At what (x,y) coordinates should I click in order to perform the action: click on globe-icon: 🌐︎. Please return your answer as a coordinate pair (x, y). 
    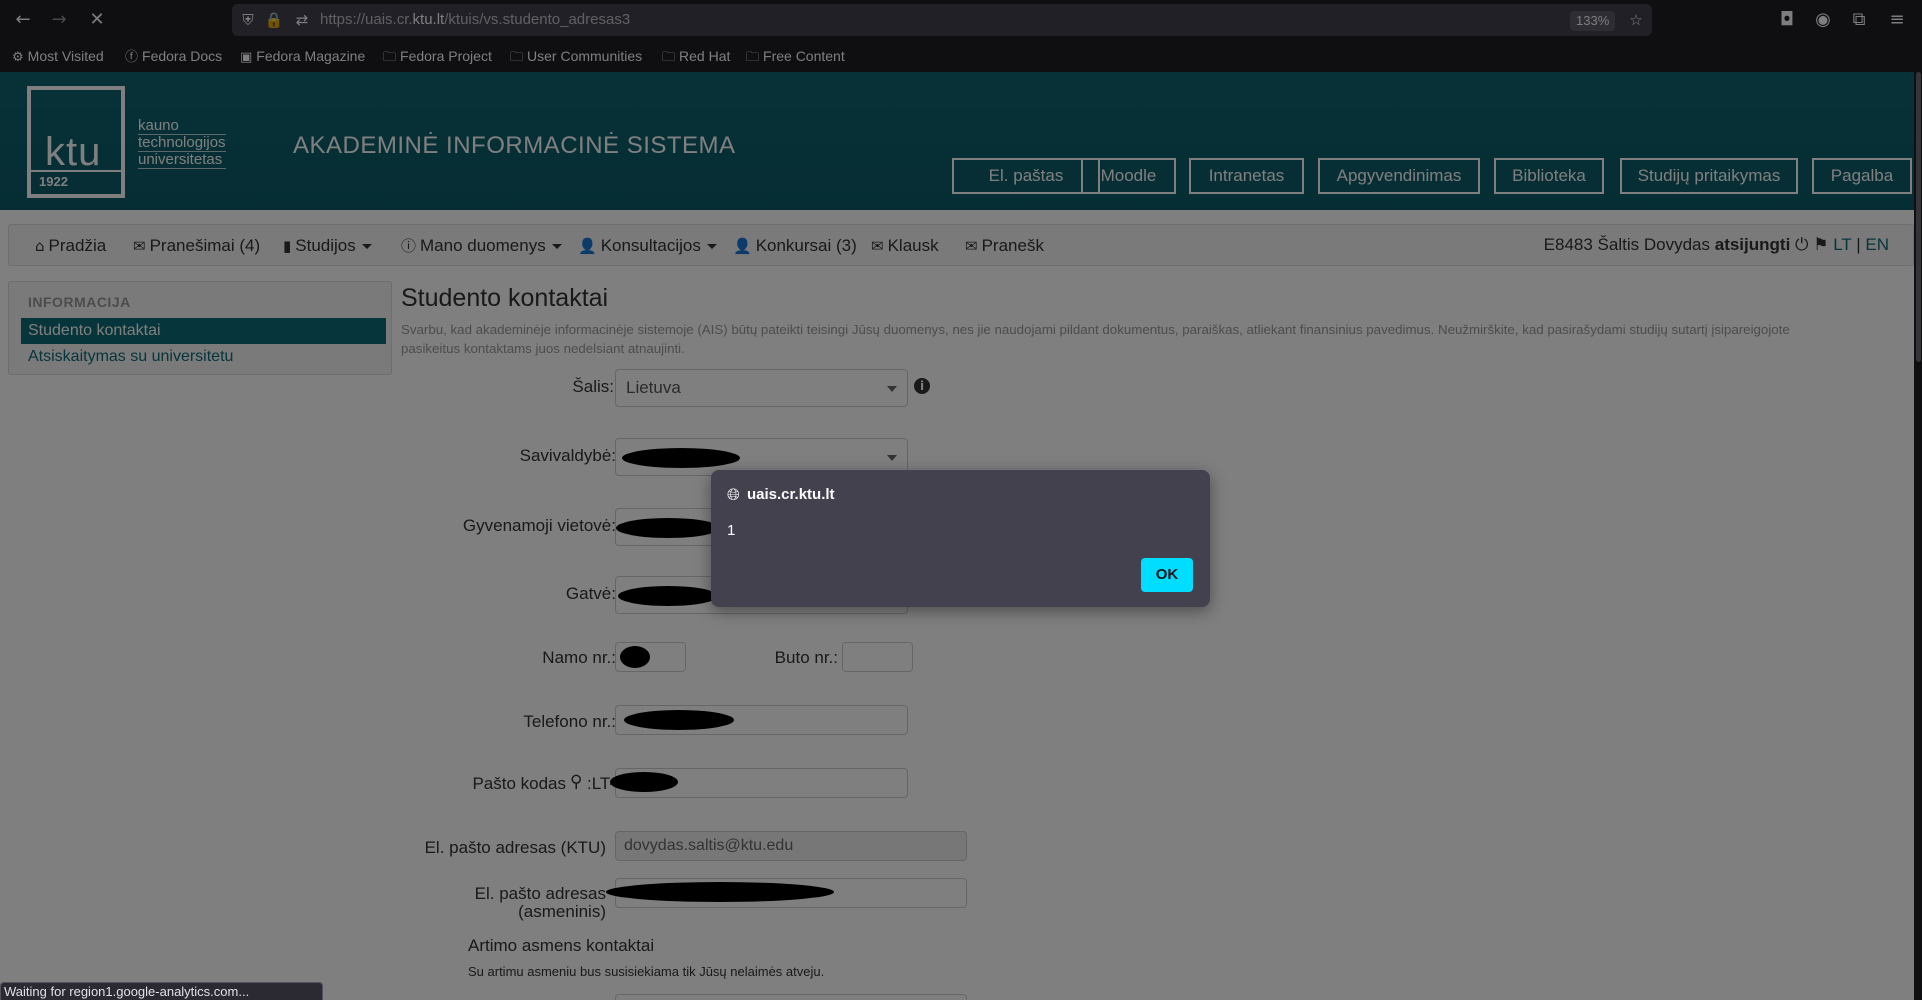
    Looking at the image, I should click on (733, 494).